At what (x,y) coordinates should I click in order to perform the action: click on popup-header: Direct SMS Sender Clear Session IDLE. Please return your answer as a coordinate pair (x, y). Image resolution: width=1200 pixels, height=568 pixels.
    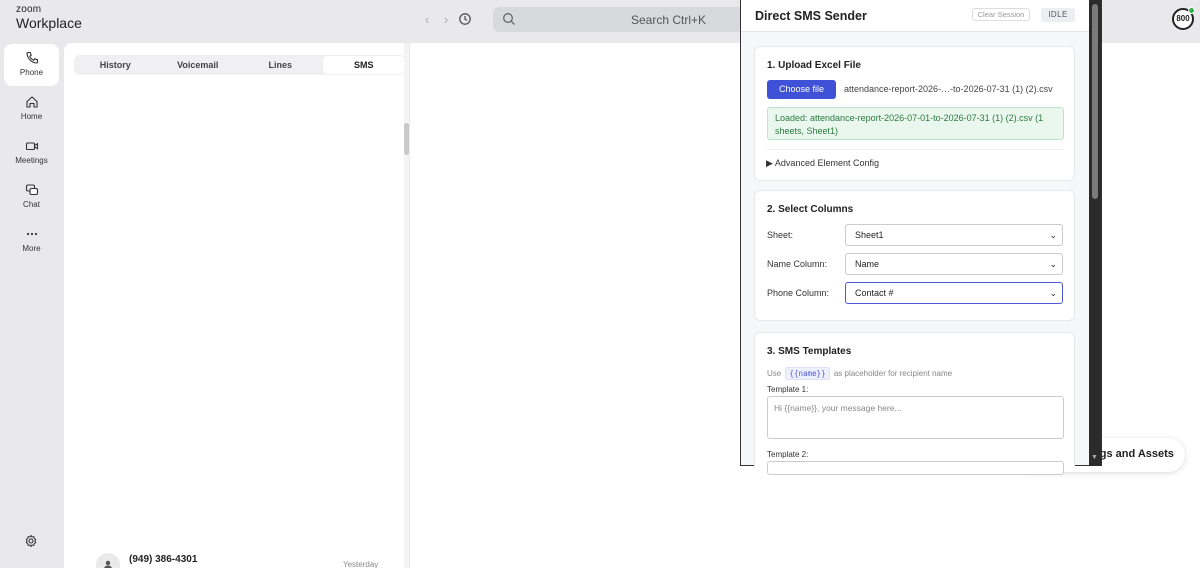
    Looking at the image, I should click on (915, 16).